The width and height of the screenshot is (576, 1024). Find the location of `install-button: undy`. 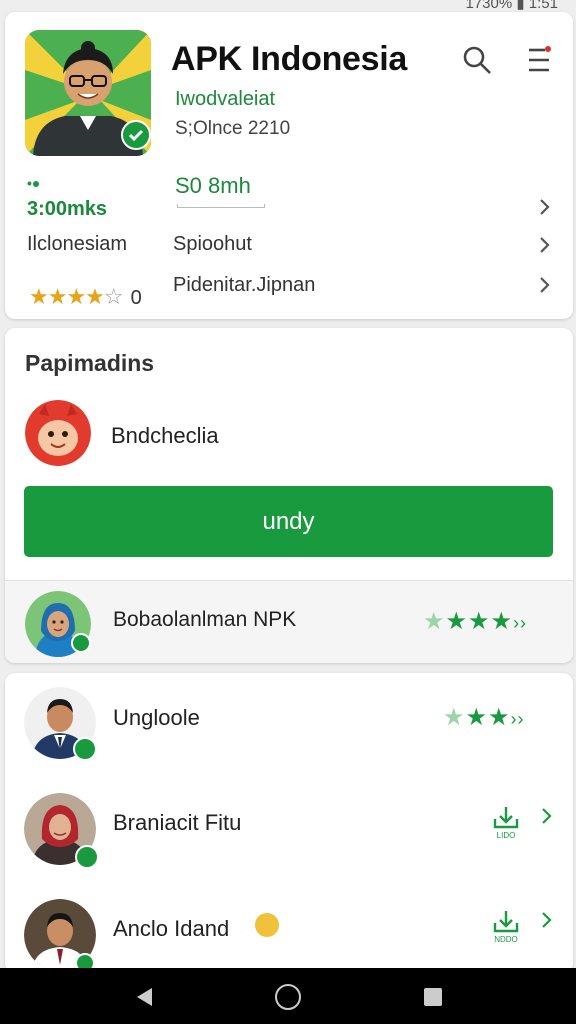

install-button: undy is located at coordinates (288, 521).